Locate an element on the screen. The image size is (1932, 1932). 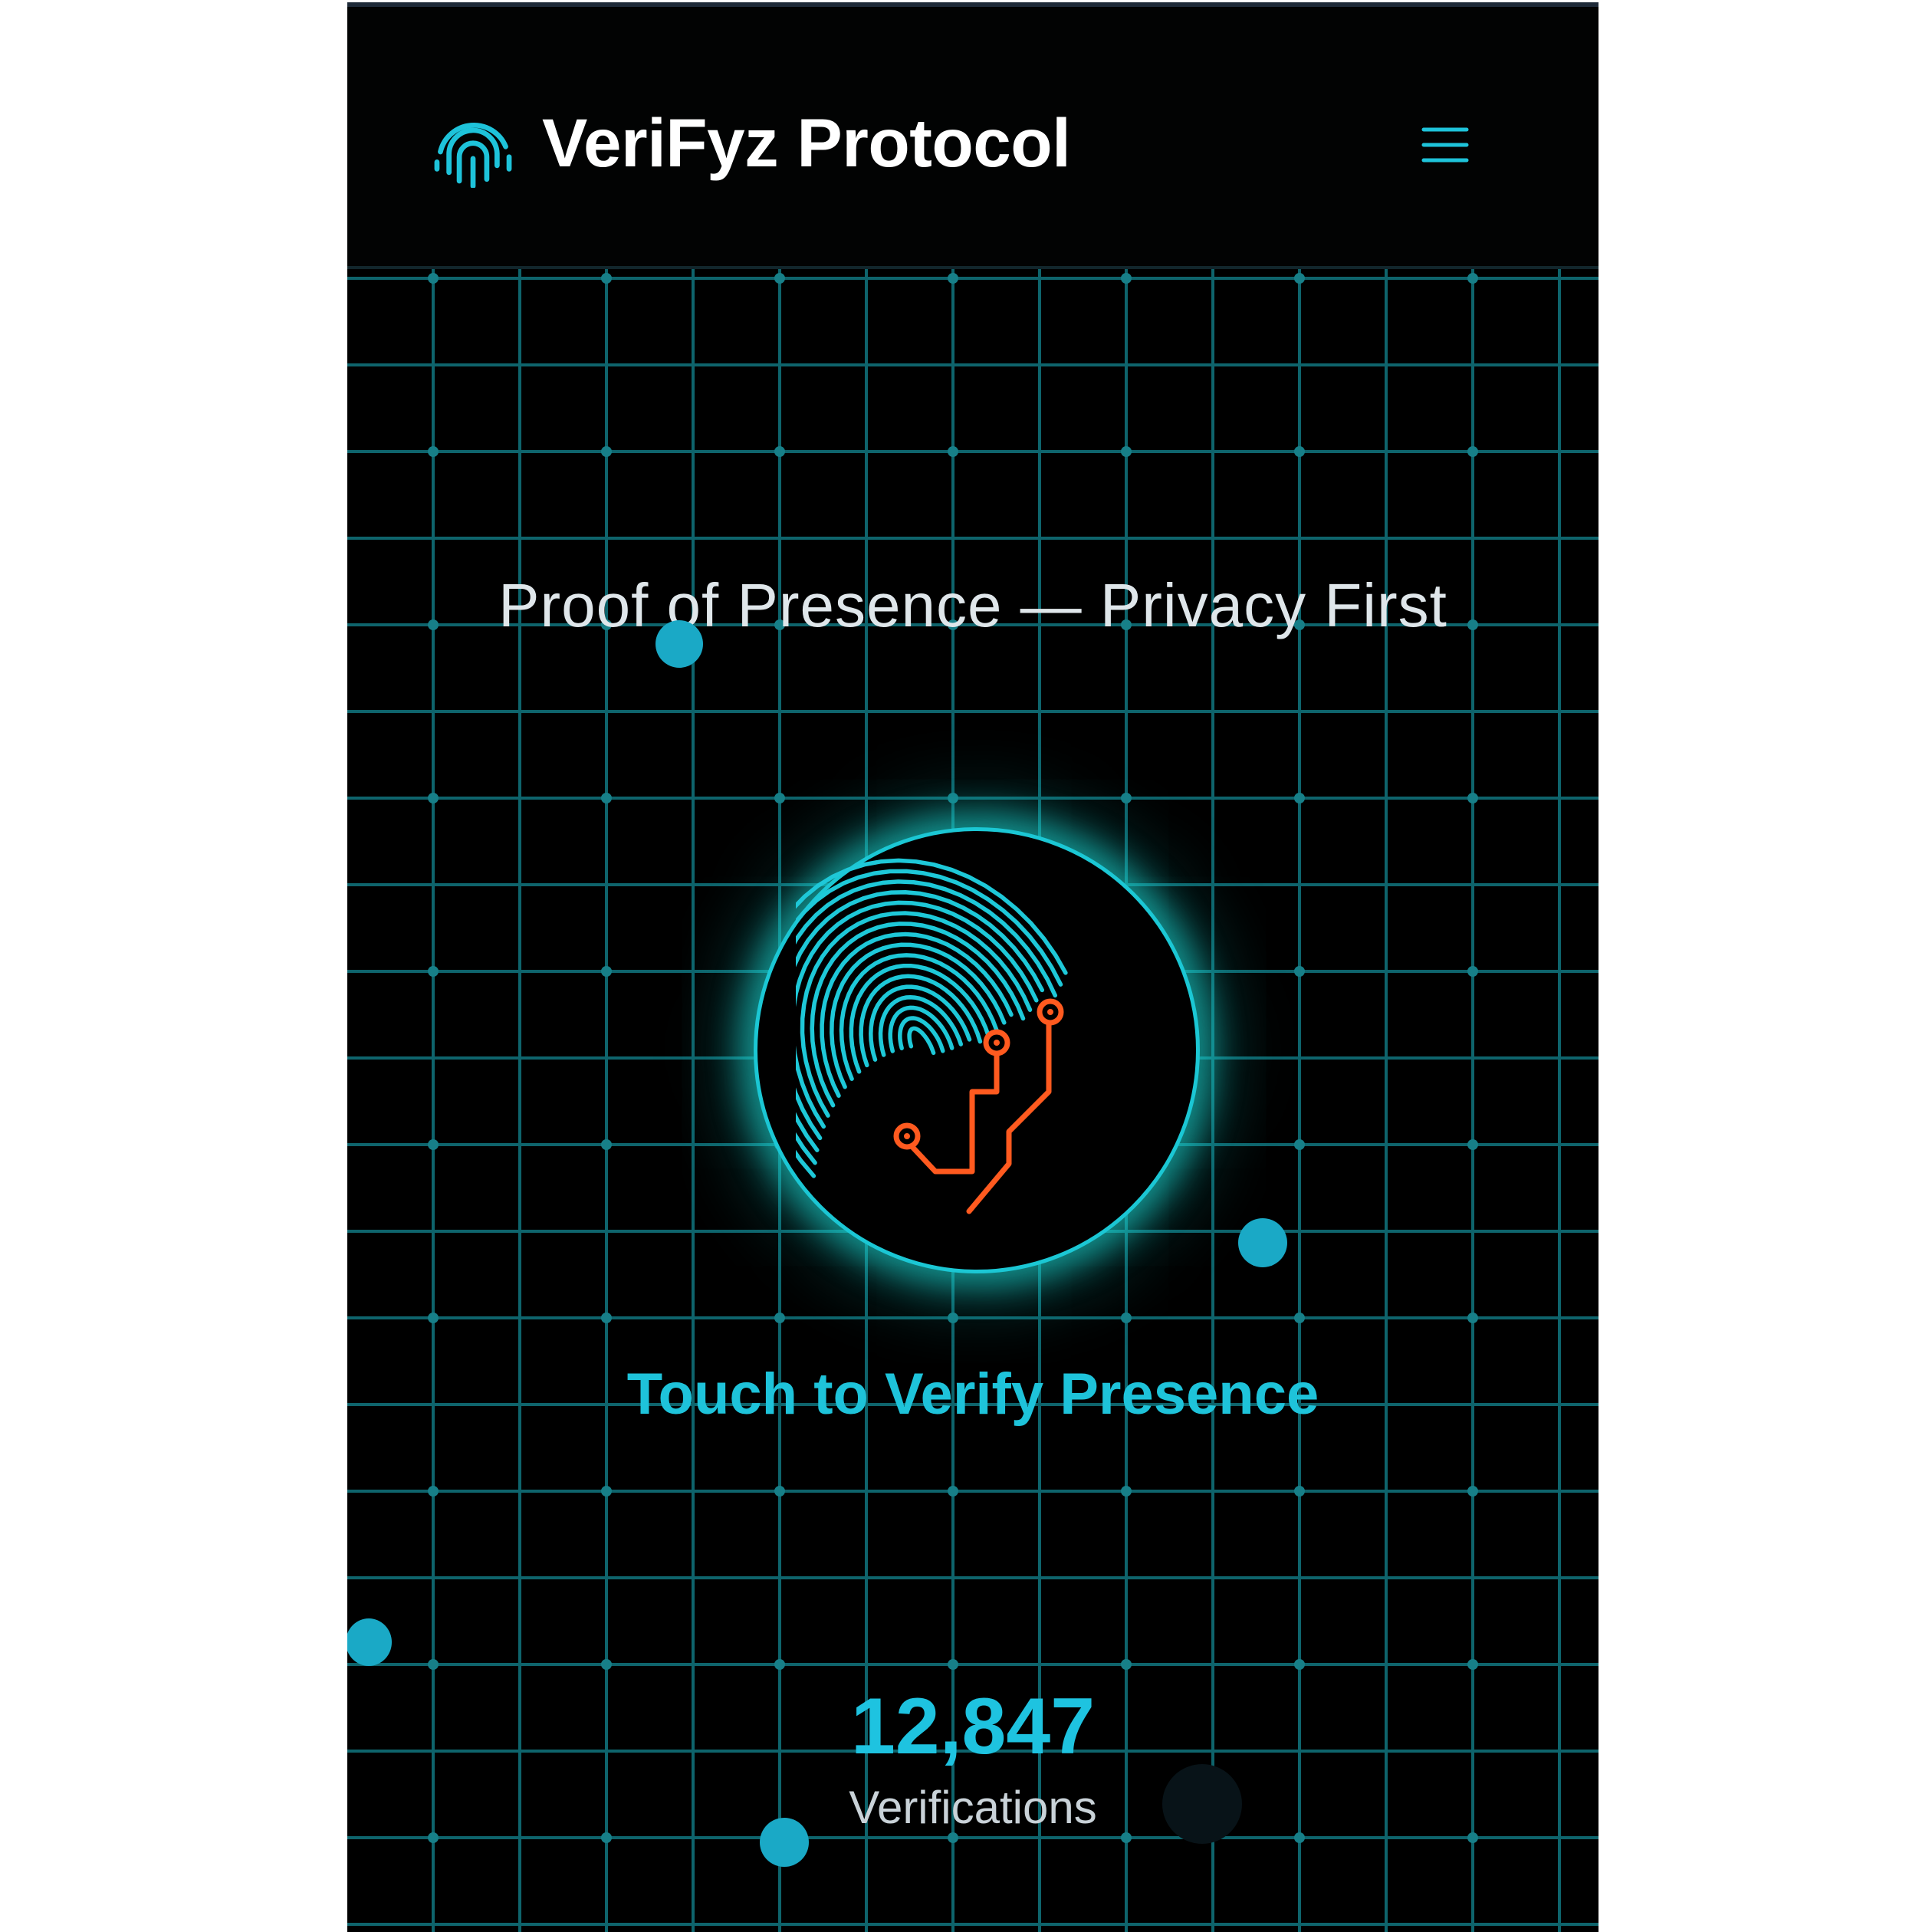
fingerprint-scan-button is located at coordinates (977, 1050).